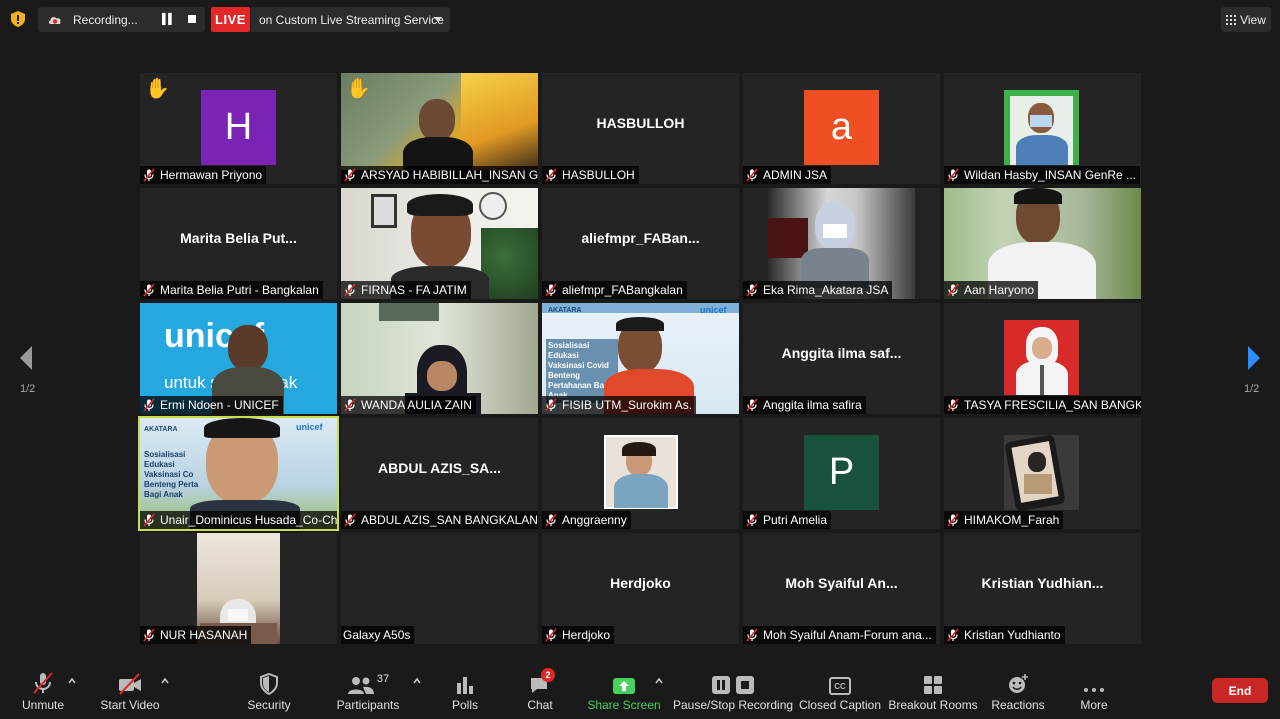  What do you see at coordinates (439, 243) in the screenshot?
I see `participant-tile: FIRNAS - FA JATIM` at bounding box center [439, 243].